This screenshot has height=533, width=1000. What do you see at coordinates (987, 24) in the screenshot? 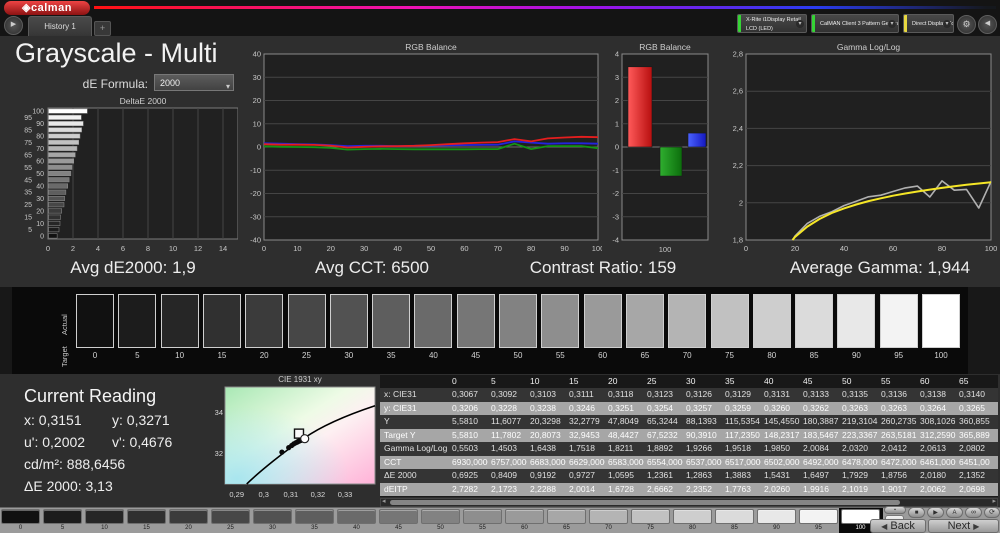
I see `collapse-panel-button: ◀` at bounding box center [987, 24].